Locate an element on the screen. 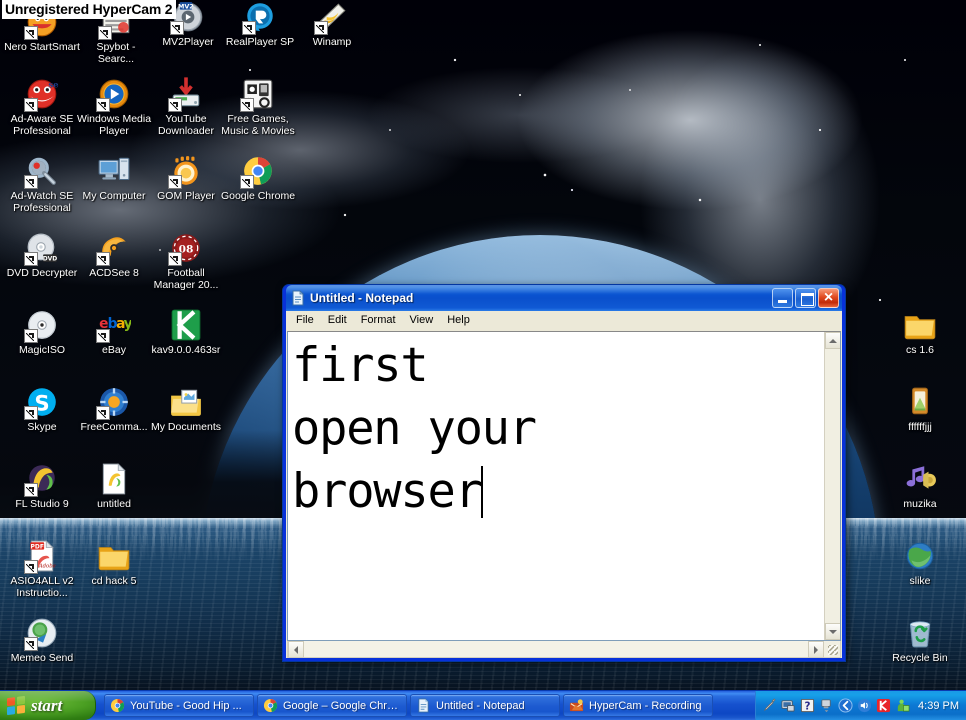 The image size is (966, 720). desktop-icon-magiciso: MagicISO is located at coordinates (42, 332).